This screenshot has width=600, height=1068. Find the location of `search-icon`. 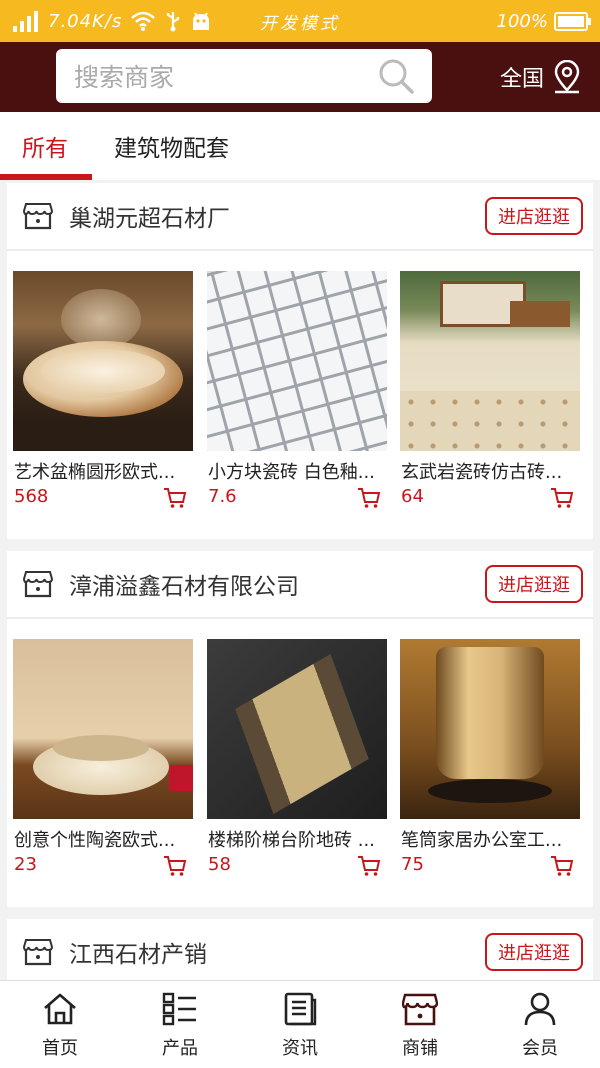

search-icon is located at coordinates (396, 76).